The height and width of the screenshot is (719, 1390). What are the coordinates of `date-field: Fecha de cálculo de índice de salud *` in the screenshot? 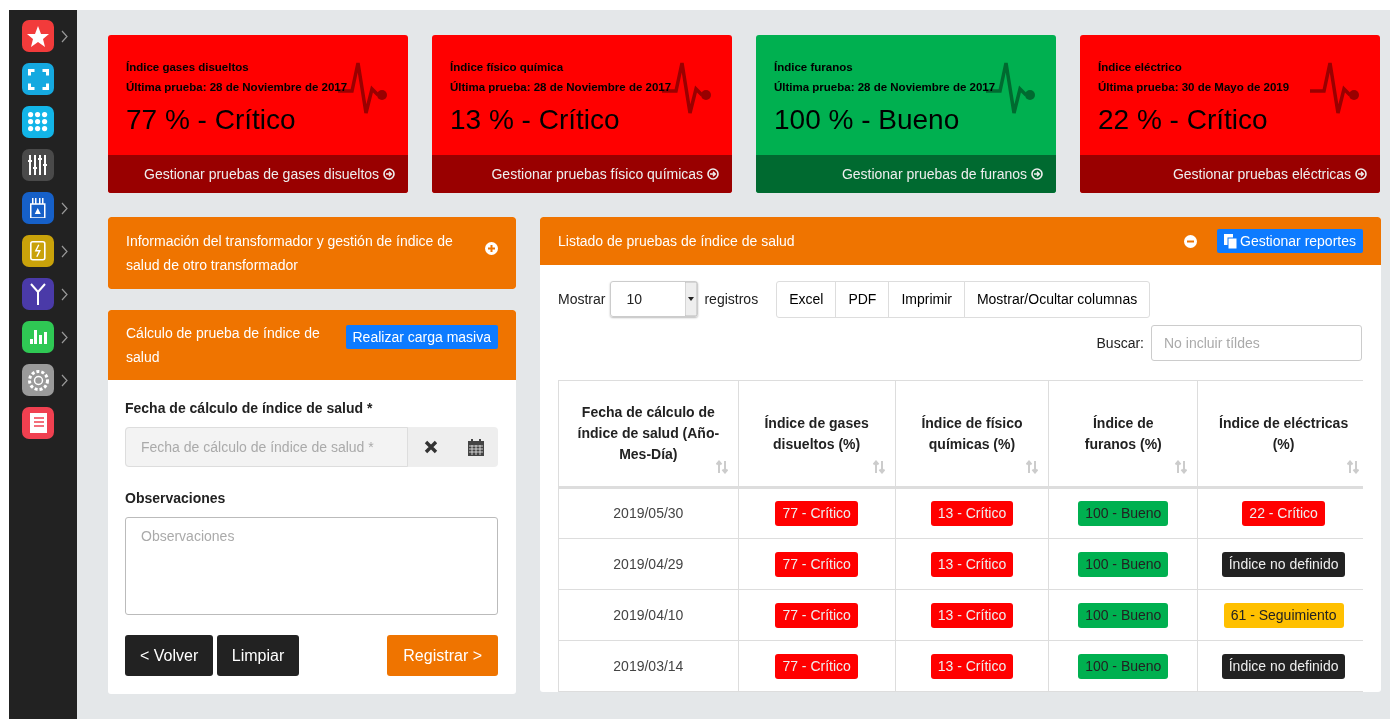 It's located at (266, 447).